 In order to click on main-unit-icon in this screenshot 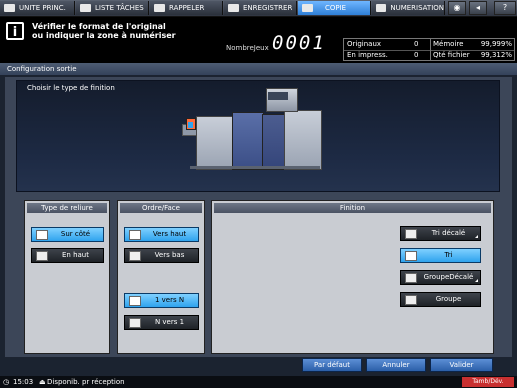, I will do `click(9, 8)`.